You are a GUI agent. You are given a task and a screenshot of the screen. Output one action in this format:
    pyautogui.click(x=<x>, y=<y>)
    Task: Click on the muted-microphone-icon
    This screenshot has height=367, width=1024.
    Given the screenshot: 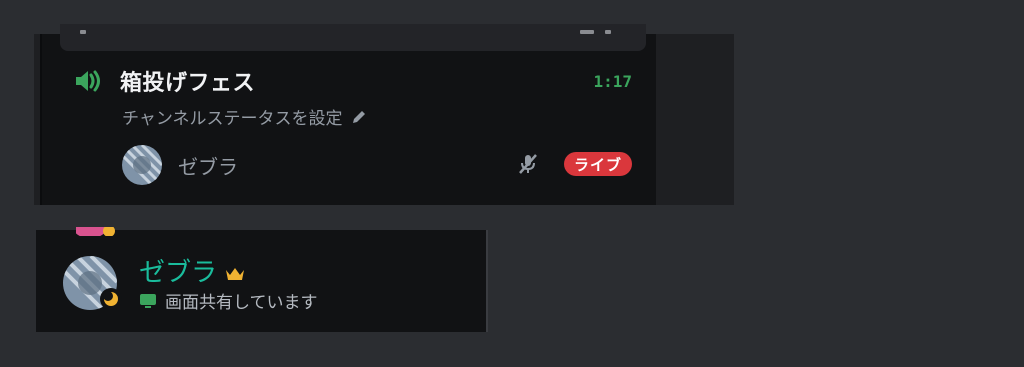 What is the action you would take?
    pyautogui.click(x=528, y=166)
    